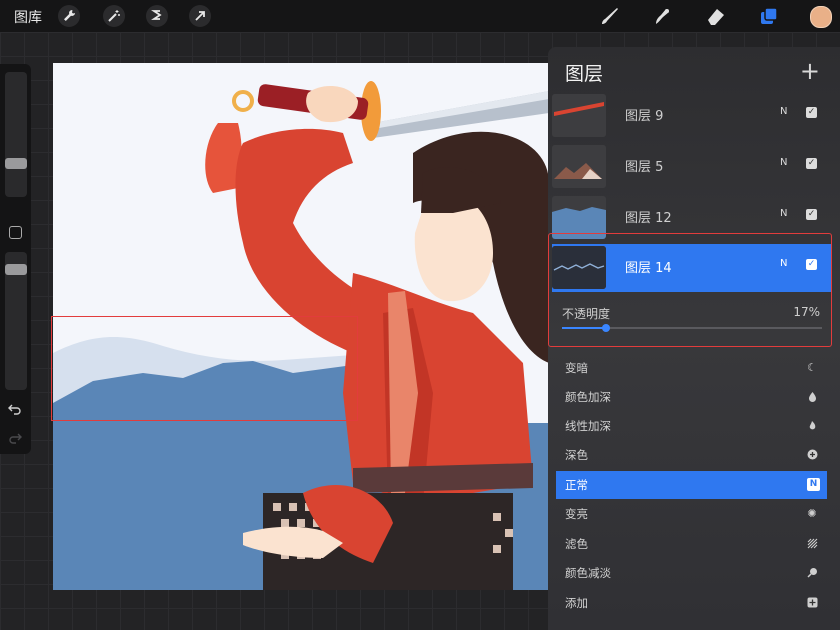  Describe the element at coordinates (588, 397) in the screenshot. I see `blend-mode-label: 颜色加深` at that location.